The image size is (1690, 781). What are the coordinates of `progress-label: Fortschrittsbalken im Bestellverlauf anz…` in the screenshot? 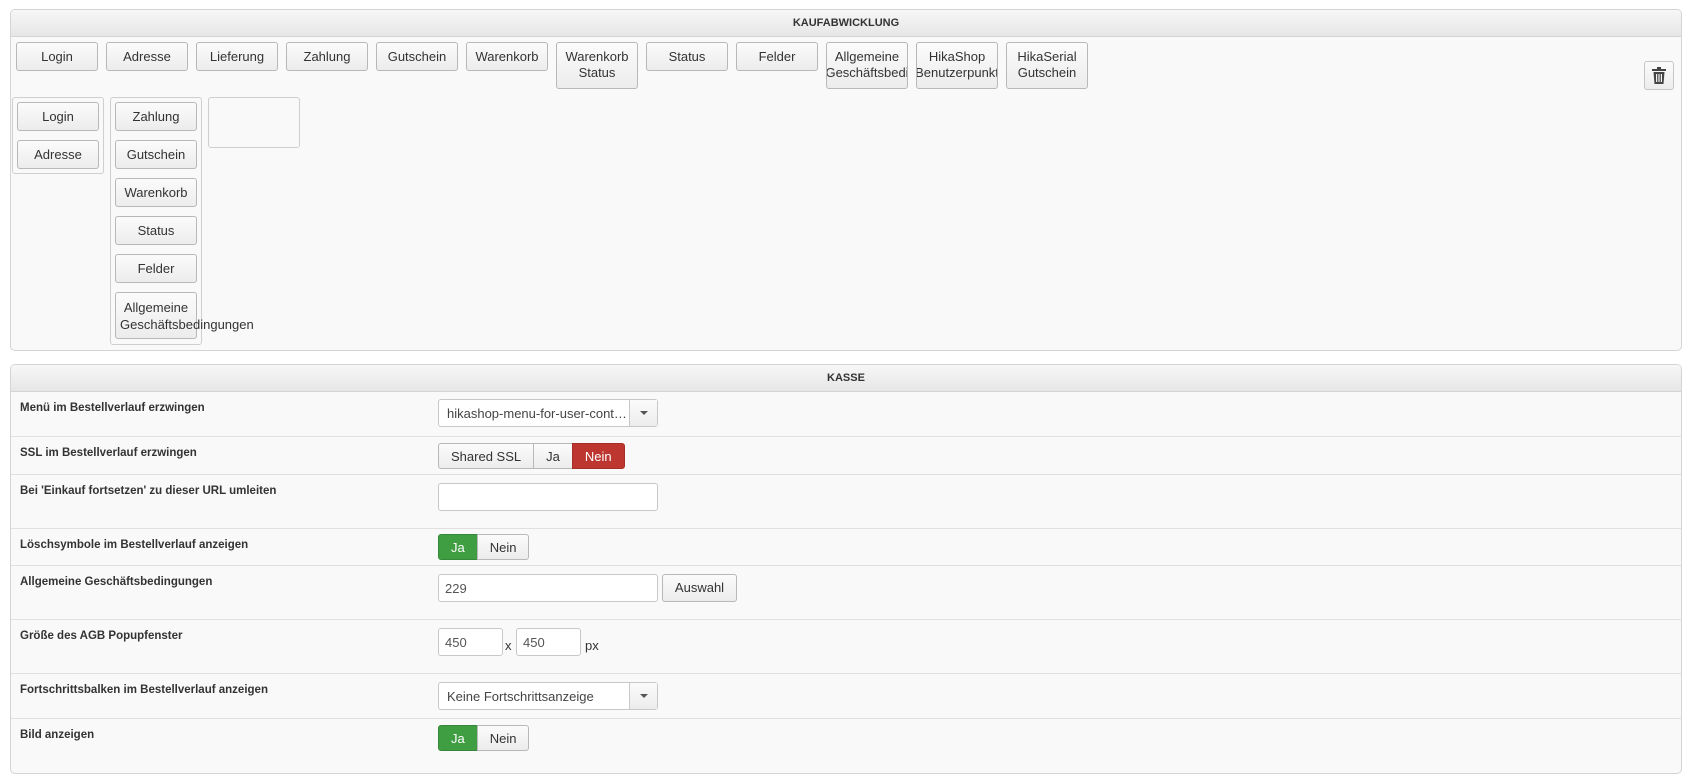 It's located at (144, 690).